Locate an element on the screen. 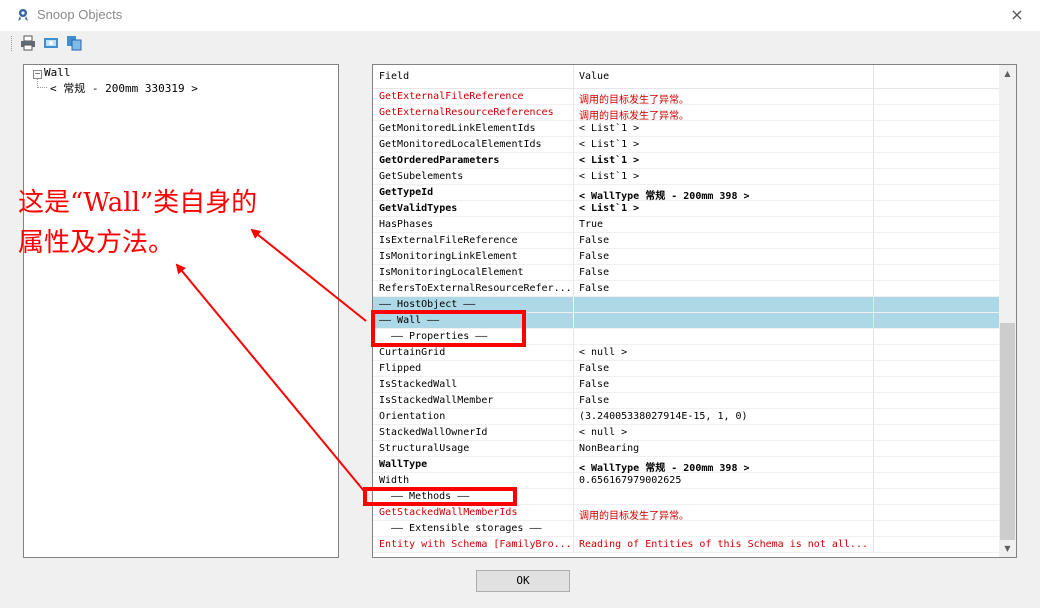  tree-node-wall-instance: < 常规 - 200mm 330319 > is located at coordinates (124, 88).